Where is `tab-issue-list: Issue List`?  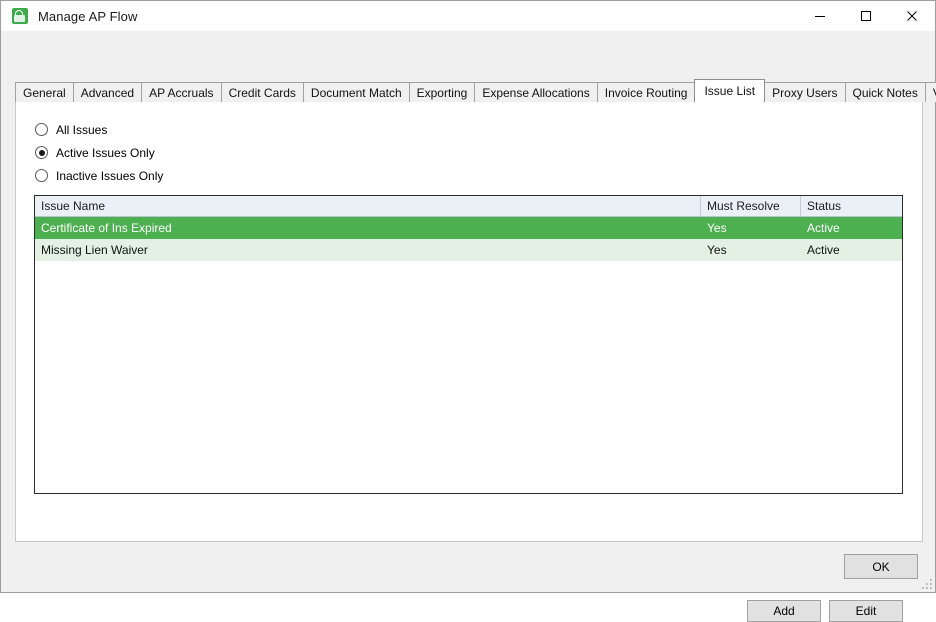
tab-issue-list: Issue List is located at coordinates (730, 91).